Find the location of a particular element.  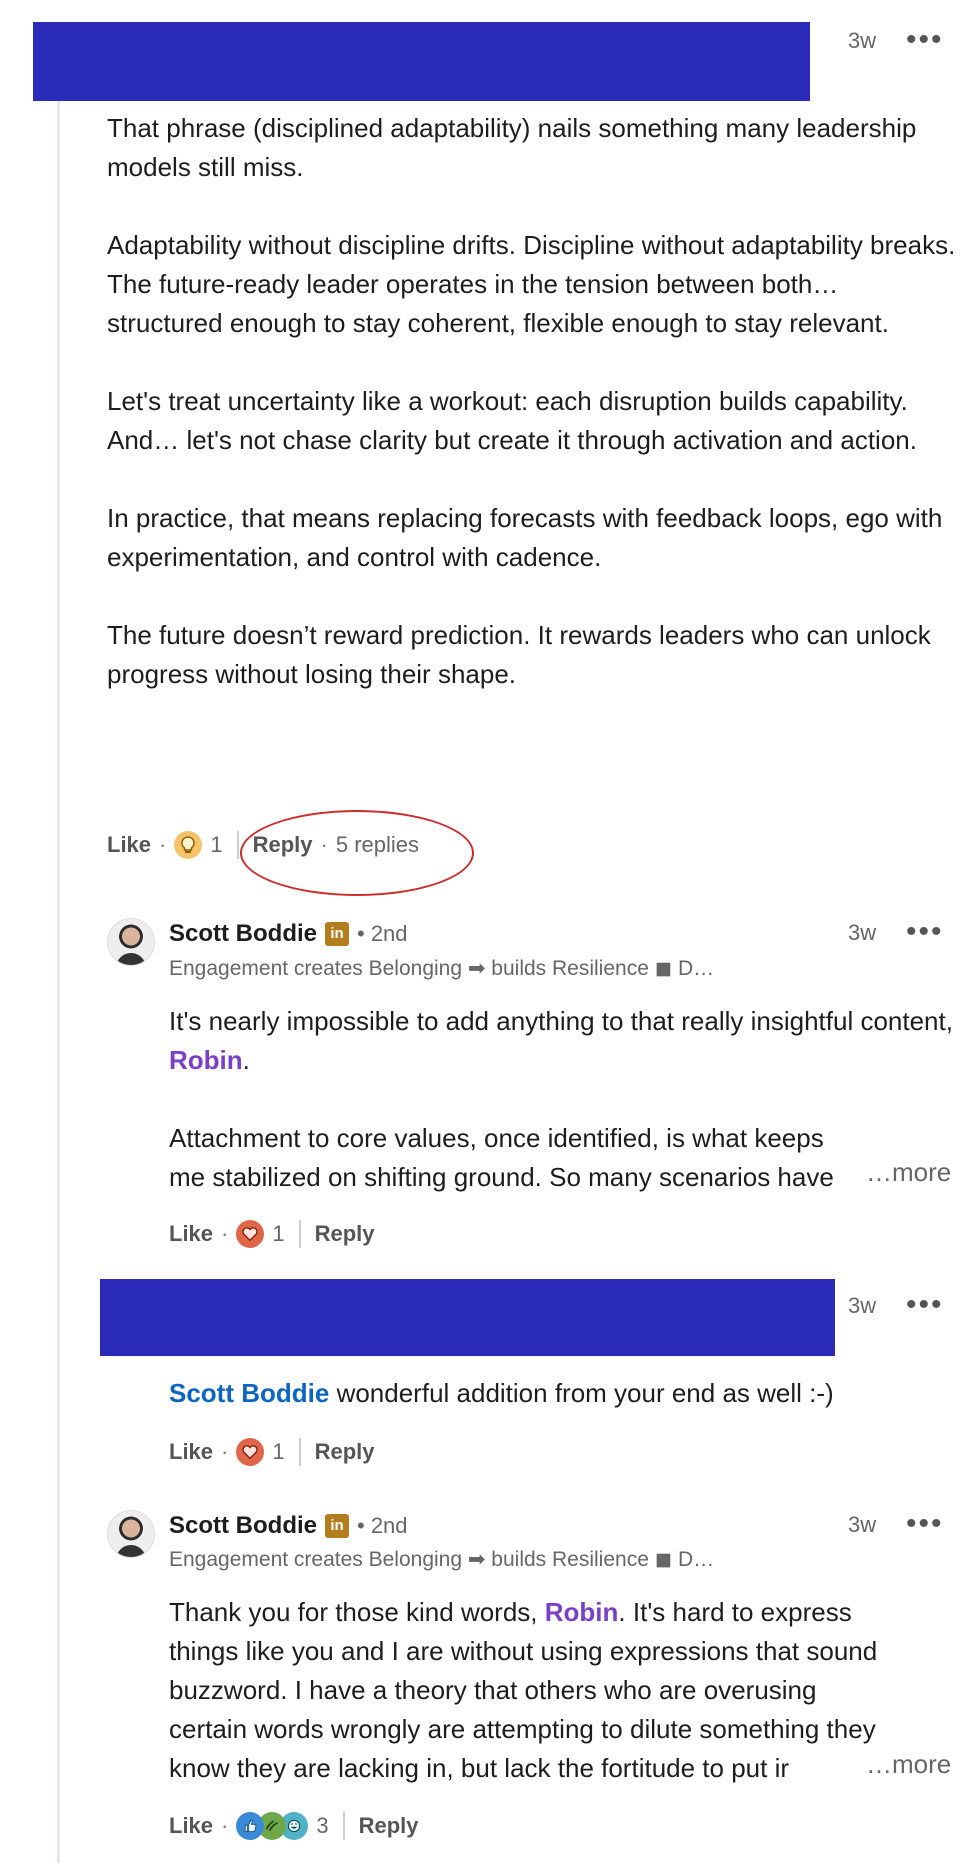

thumbs-up-icon is located at coordinates (250, 1826).